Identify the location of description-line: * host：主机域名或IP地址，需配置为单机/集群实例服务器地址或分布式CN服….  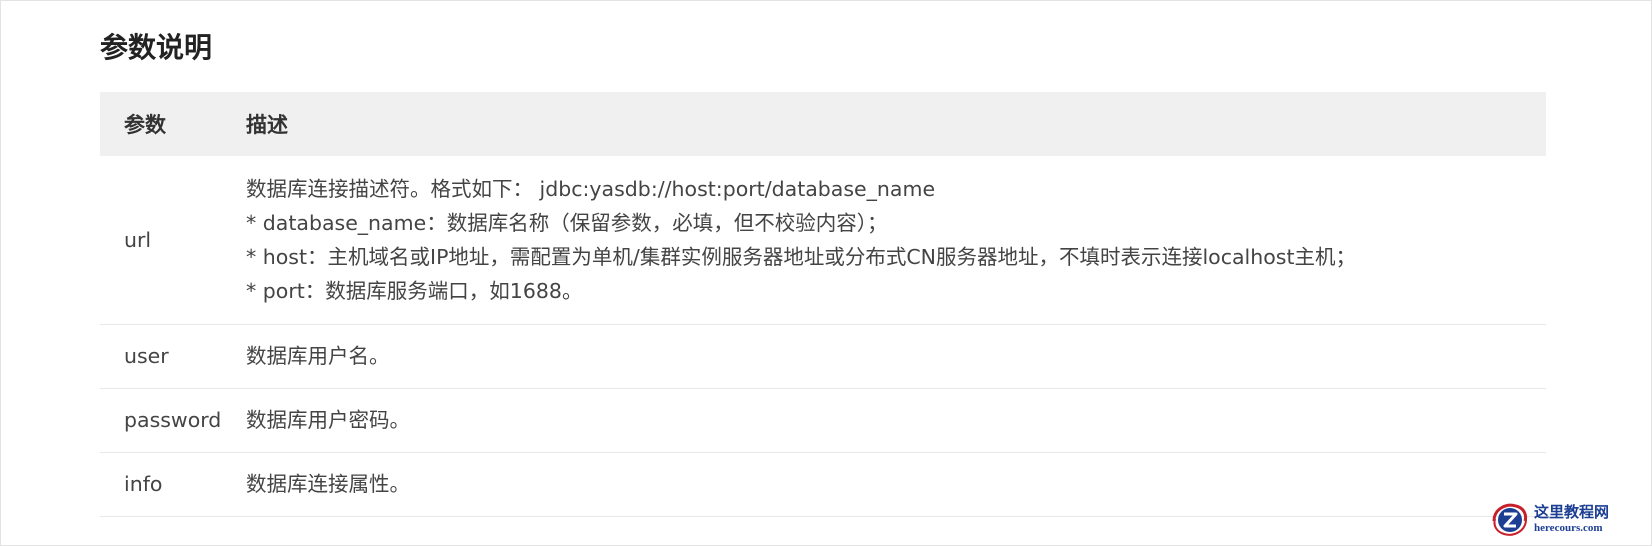
(801, 256).